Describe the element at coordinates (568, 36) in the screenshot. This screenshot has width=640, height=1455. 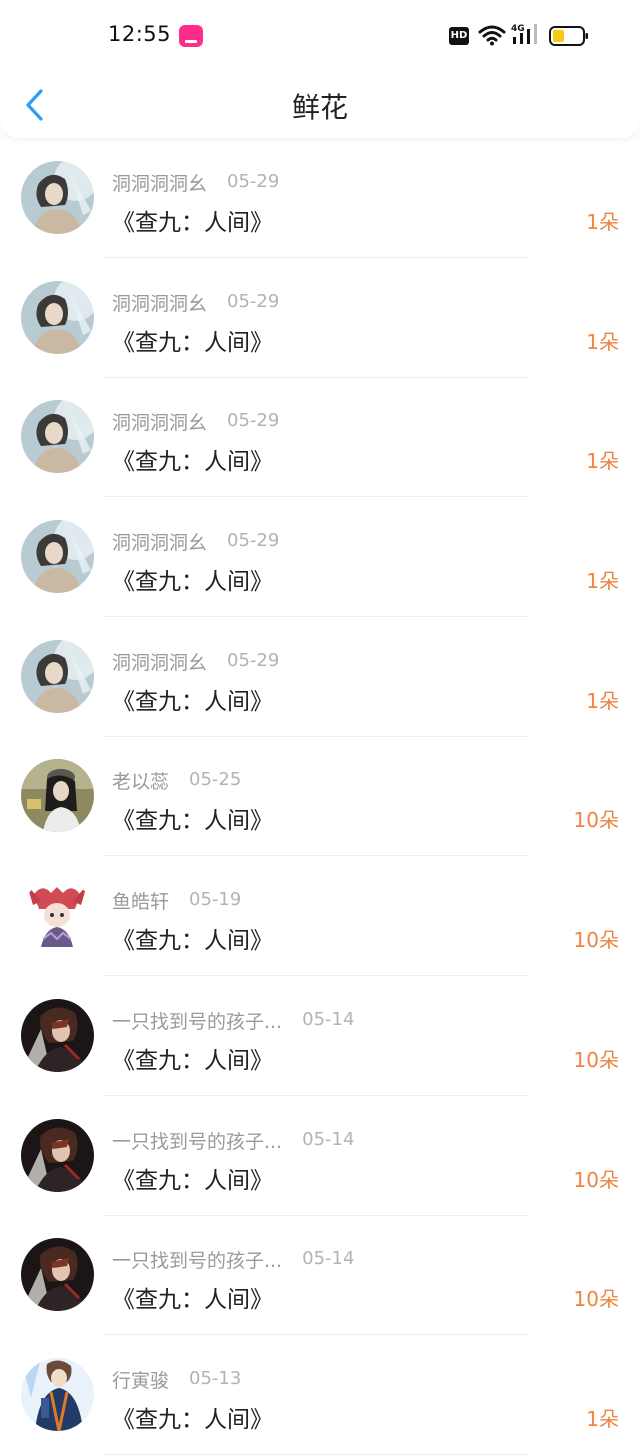
I see `battery-icon` at that location.